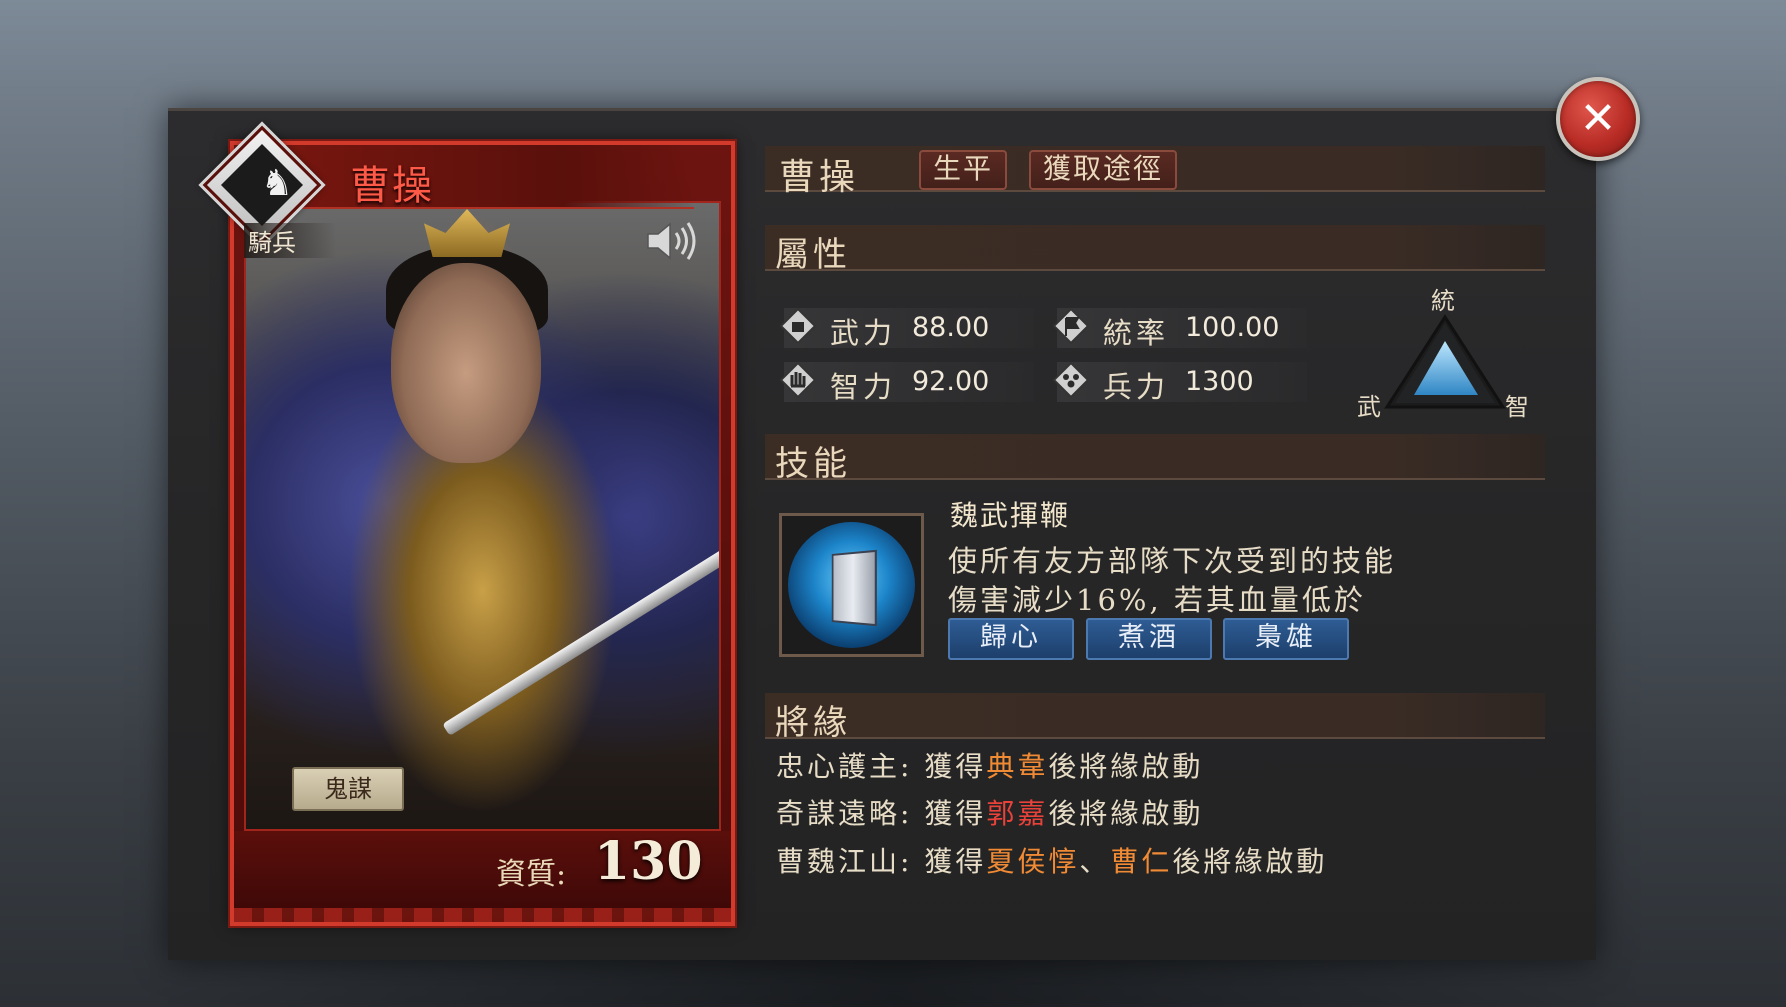 This screenshot has width=1786, height=1007. What do you see at coordinates (990, 766) in the screenshot?
I see `fate-line-1: 忠心護主: 獲得典韋後將緣啟動` at bounding box center [990, 766].